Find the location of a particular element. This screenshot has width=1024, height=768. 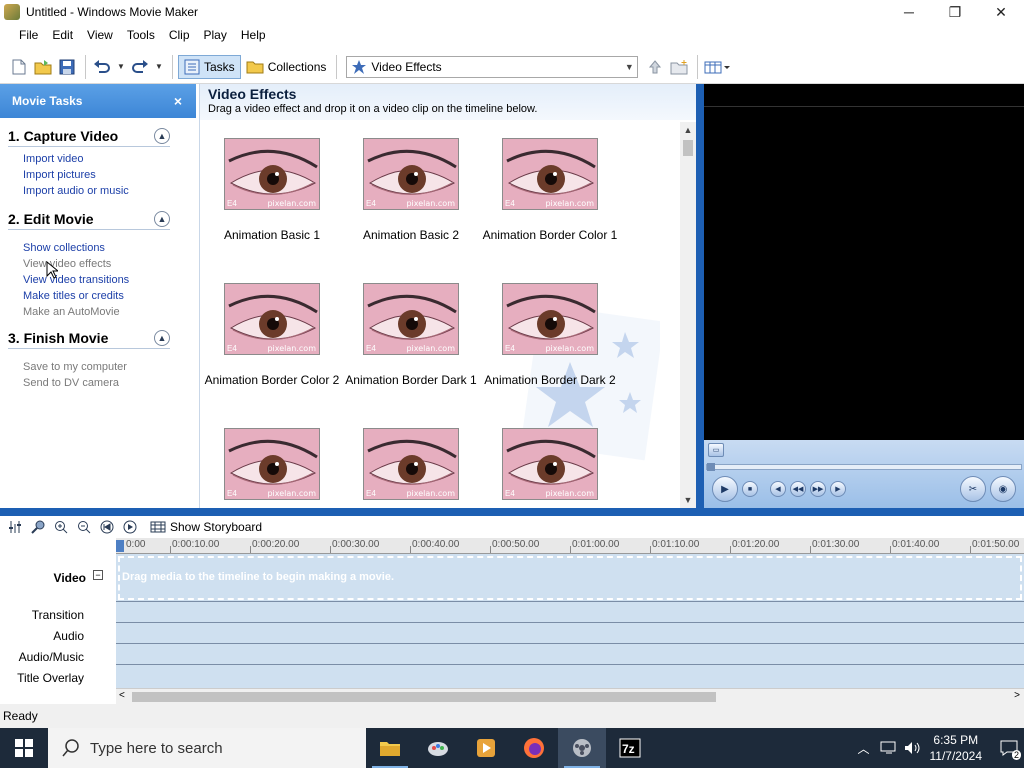

previous-frame-icon: ◀ is located at coordinates (778, 489).